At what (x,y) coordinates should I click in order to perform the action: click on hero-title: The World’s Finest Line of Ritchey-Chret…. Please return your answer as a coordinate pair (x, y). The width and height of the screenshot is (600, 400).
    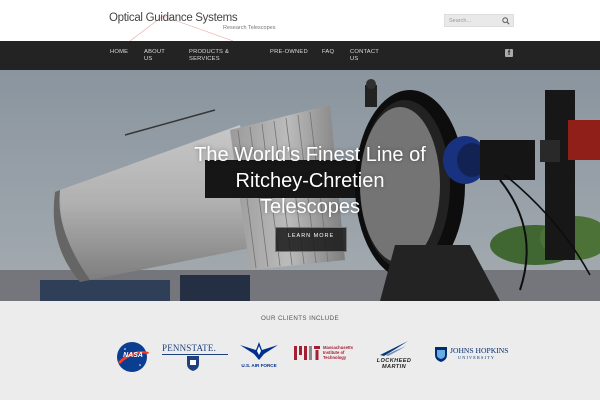
    Looking at the image, I should click on (310, 181).